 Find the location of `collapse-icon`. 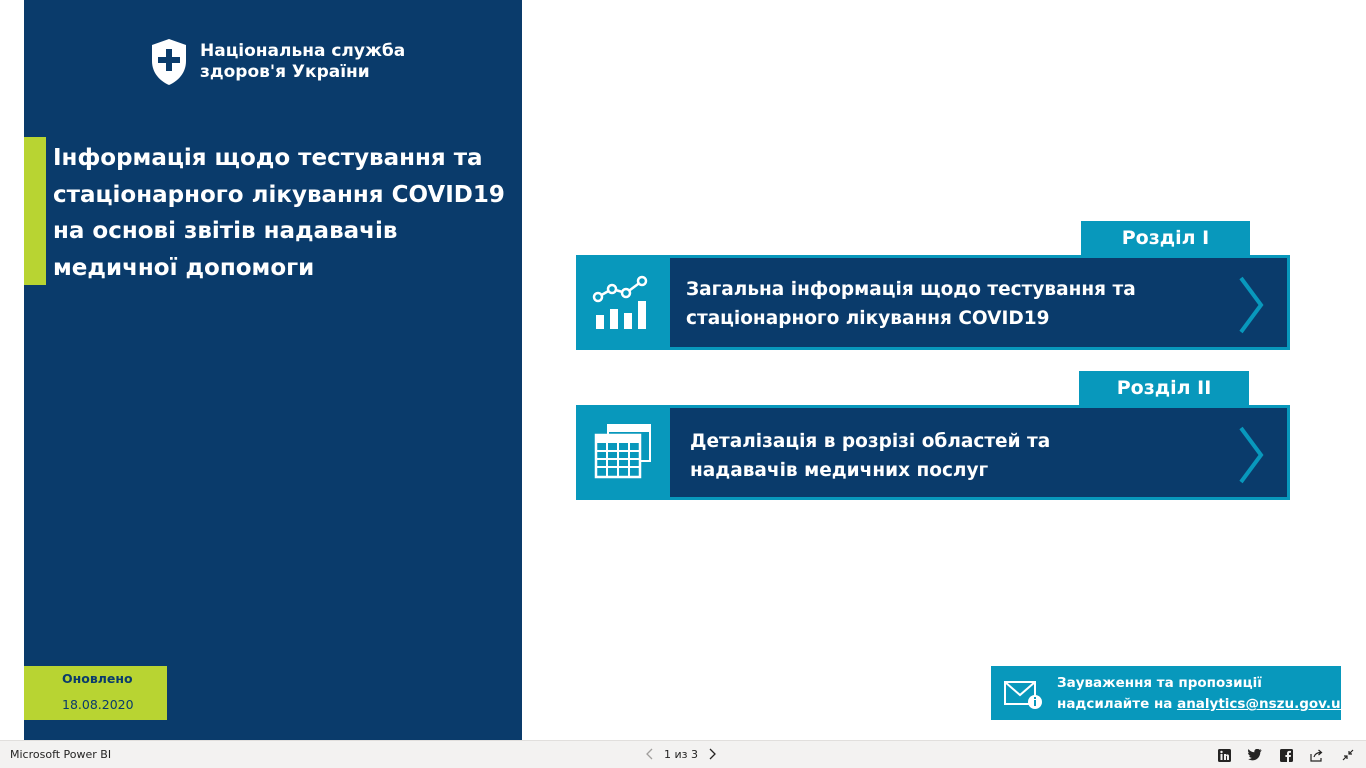

collapse-icon is located at coordinates (1348, 755).